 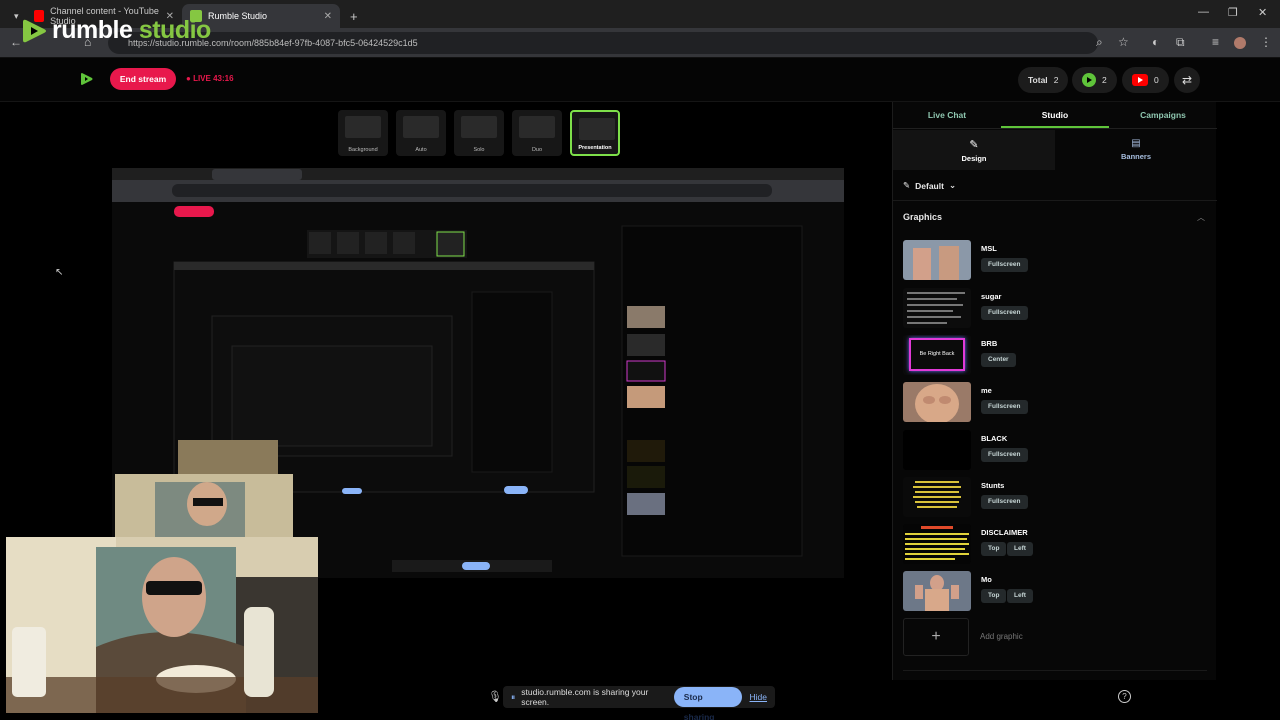 What do you see at coordinates (495, 696) in the screenshot?
I see `microphone-icon: 🎙` at bounding box center [495, 696].